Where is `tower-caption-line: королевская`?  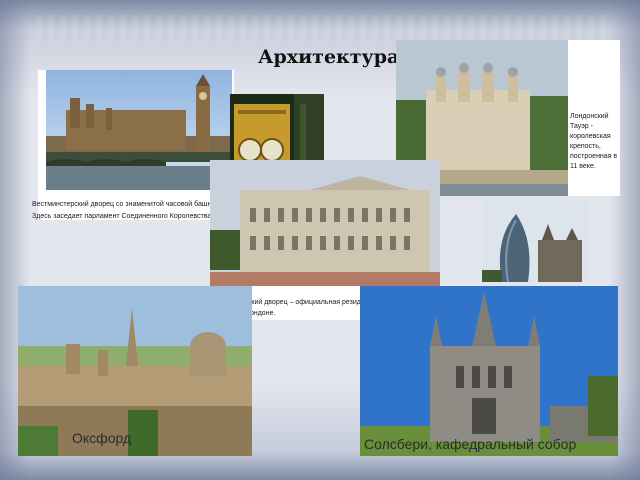
tower-caption-line: королевская is located at coordinates (590, 136).